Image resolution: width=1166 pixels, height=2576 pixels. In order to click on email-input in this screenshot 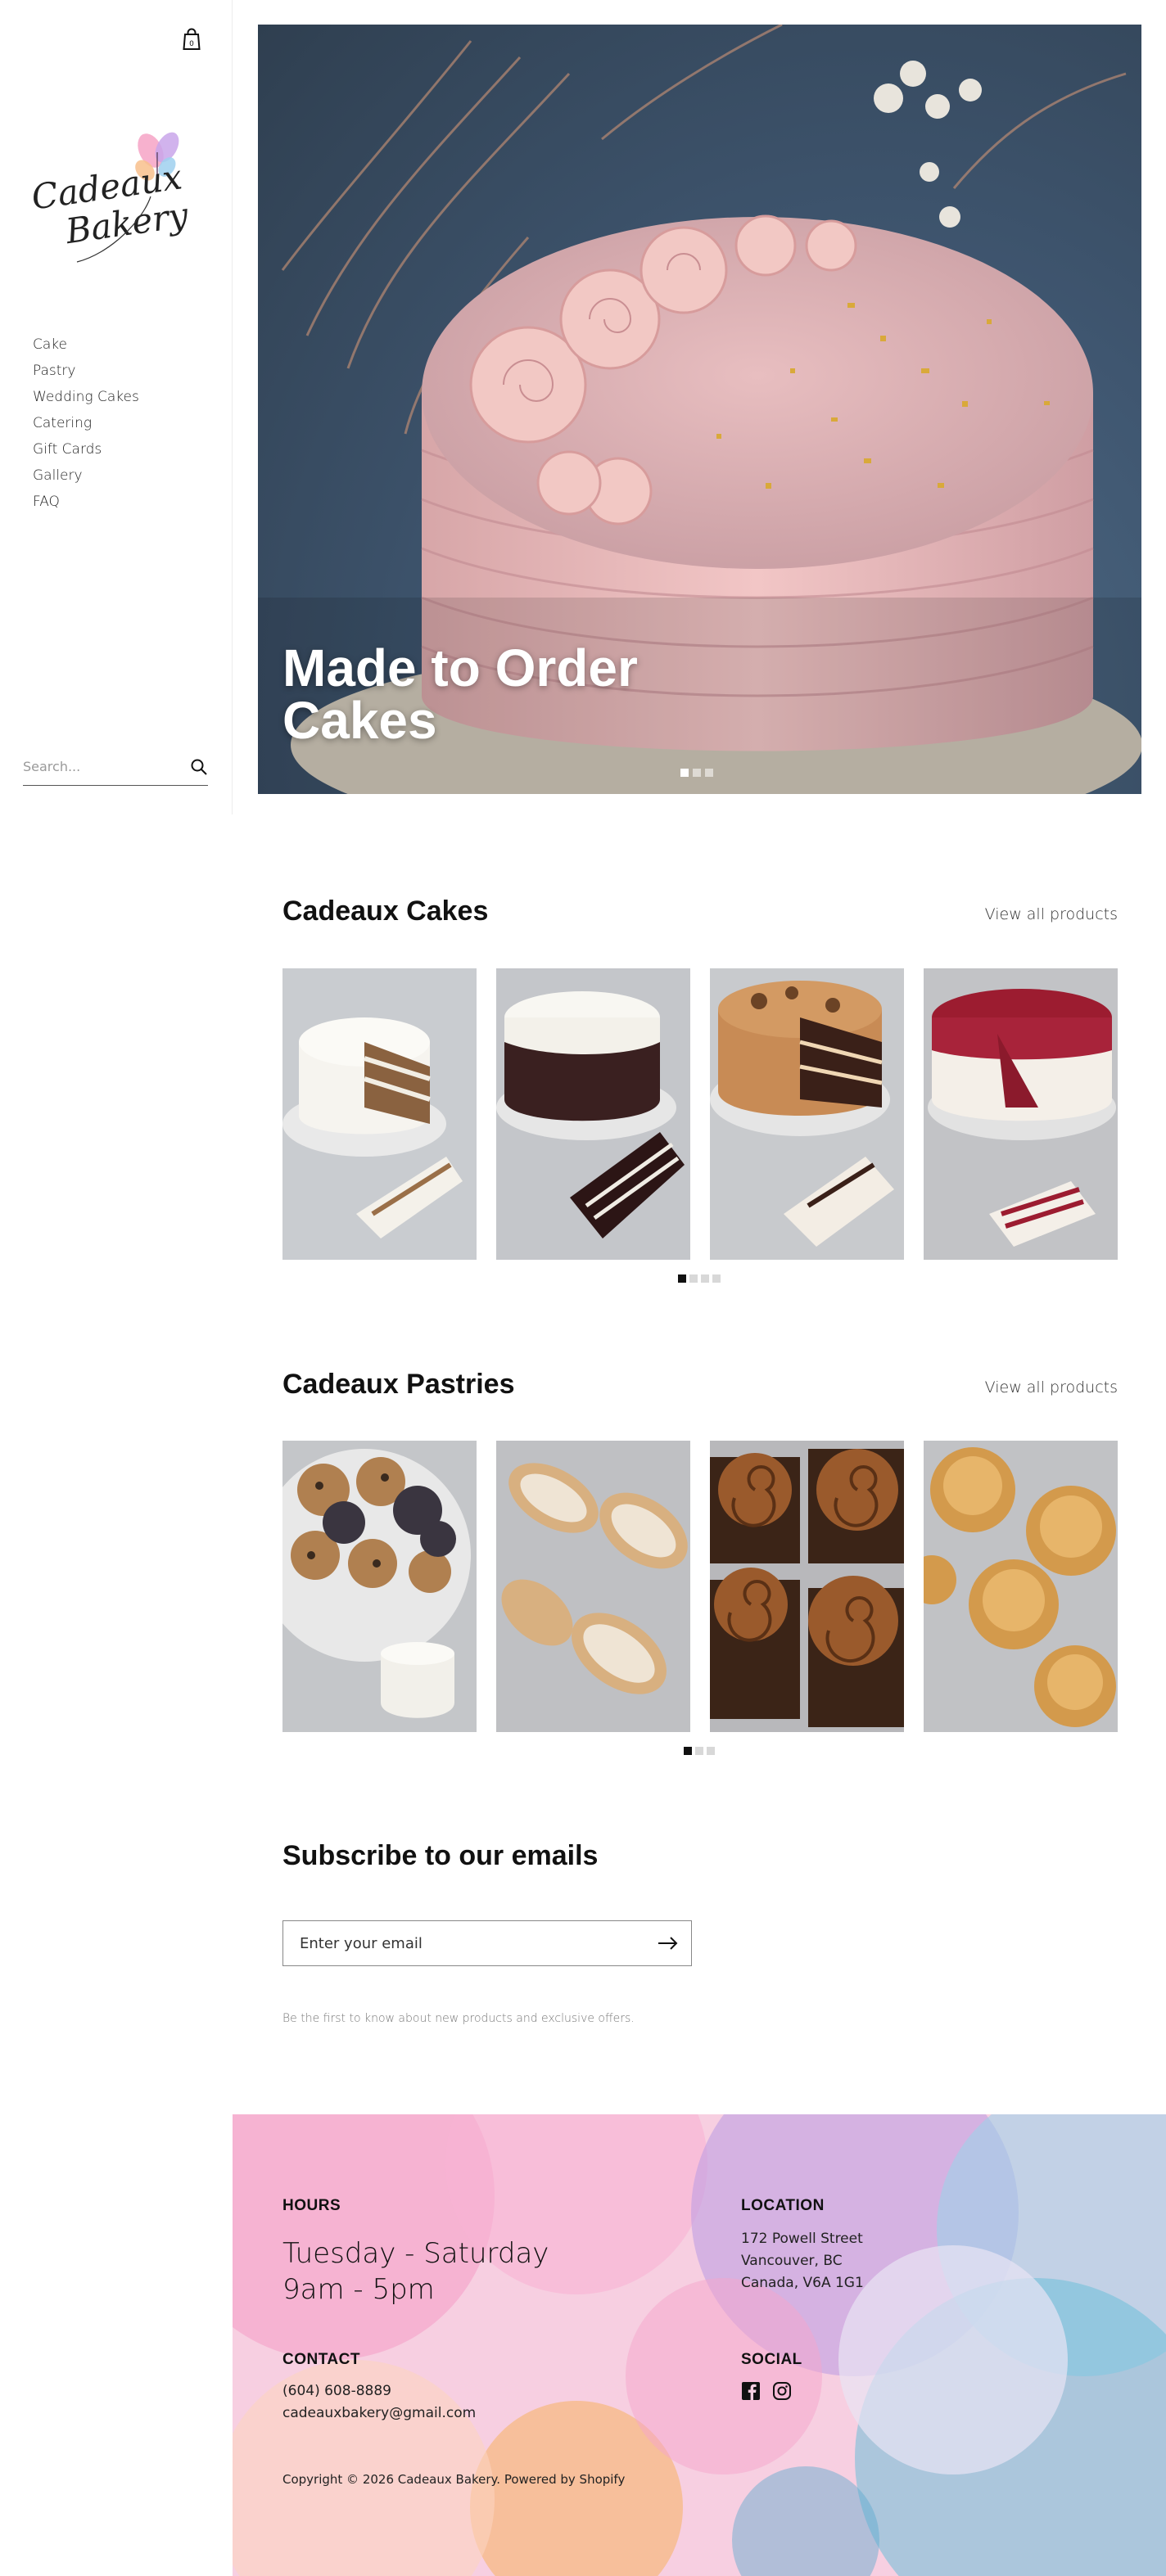, I will do `click(472, 1943)`.